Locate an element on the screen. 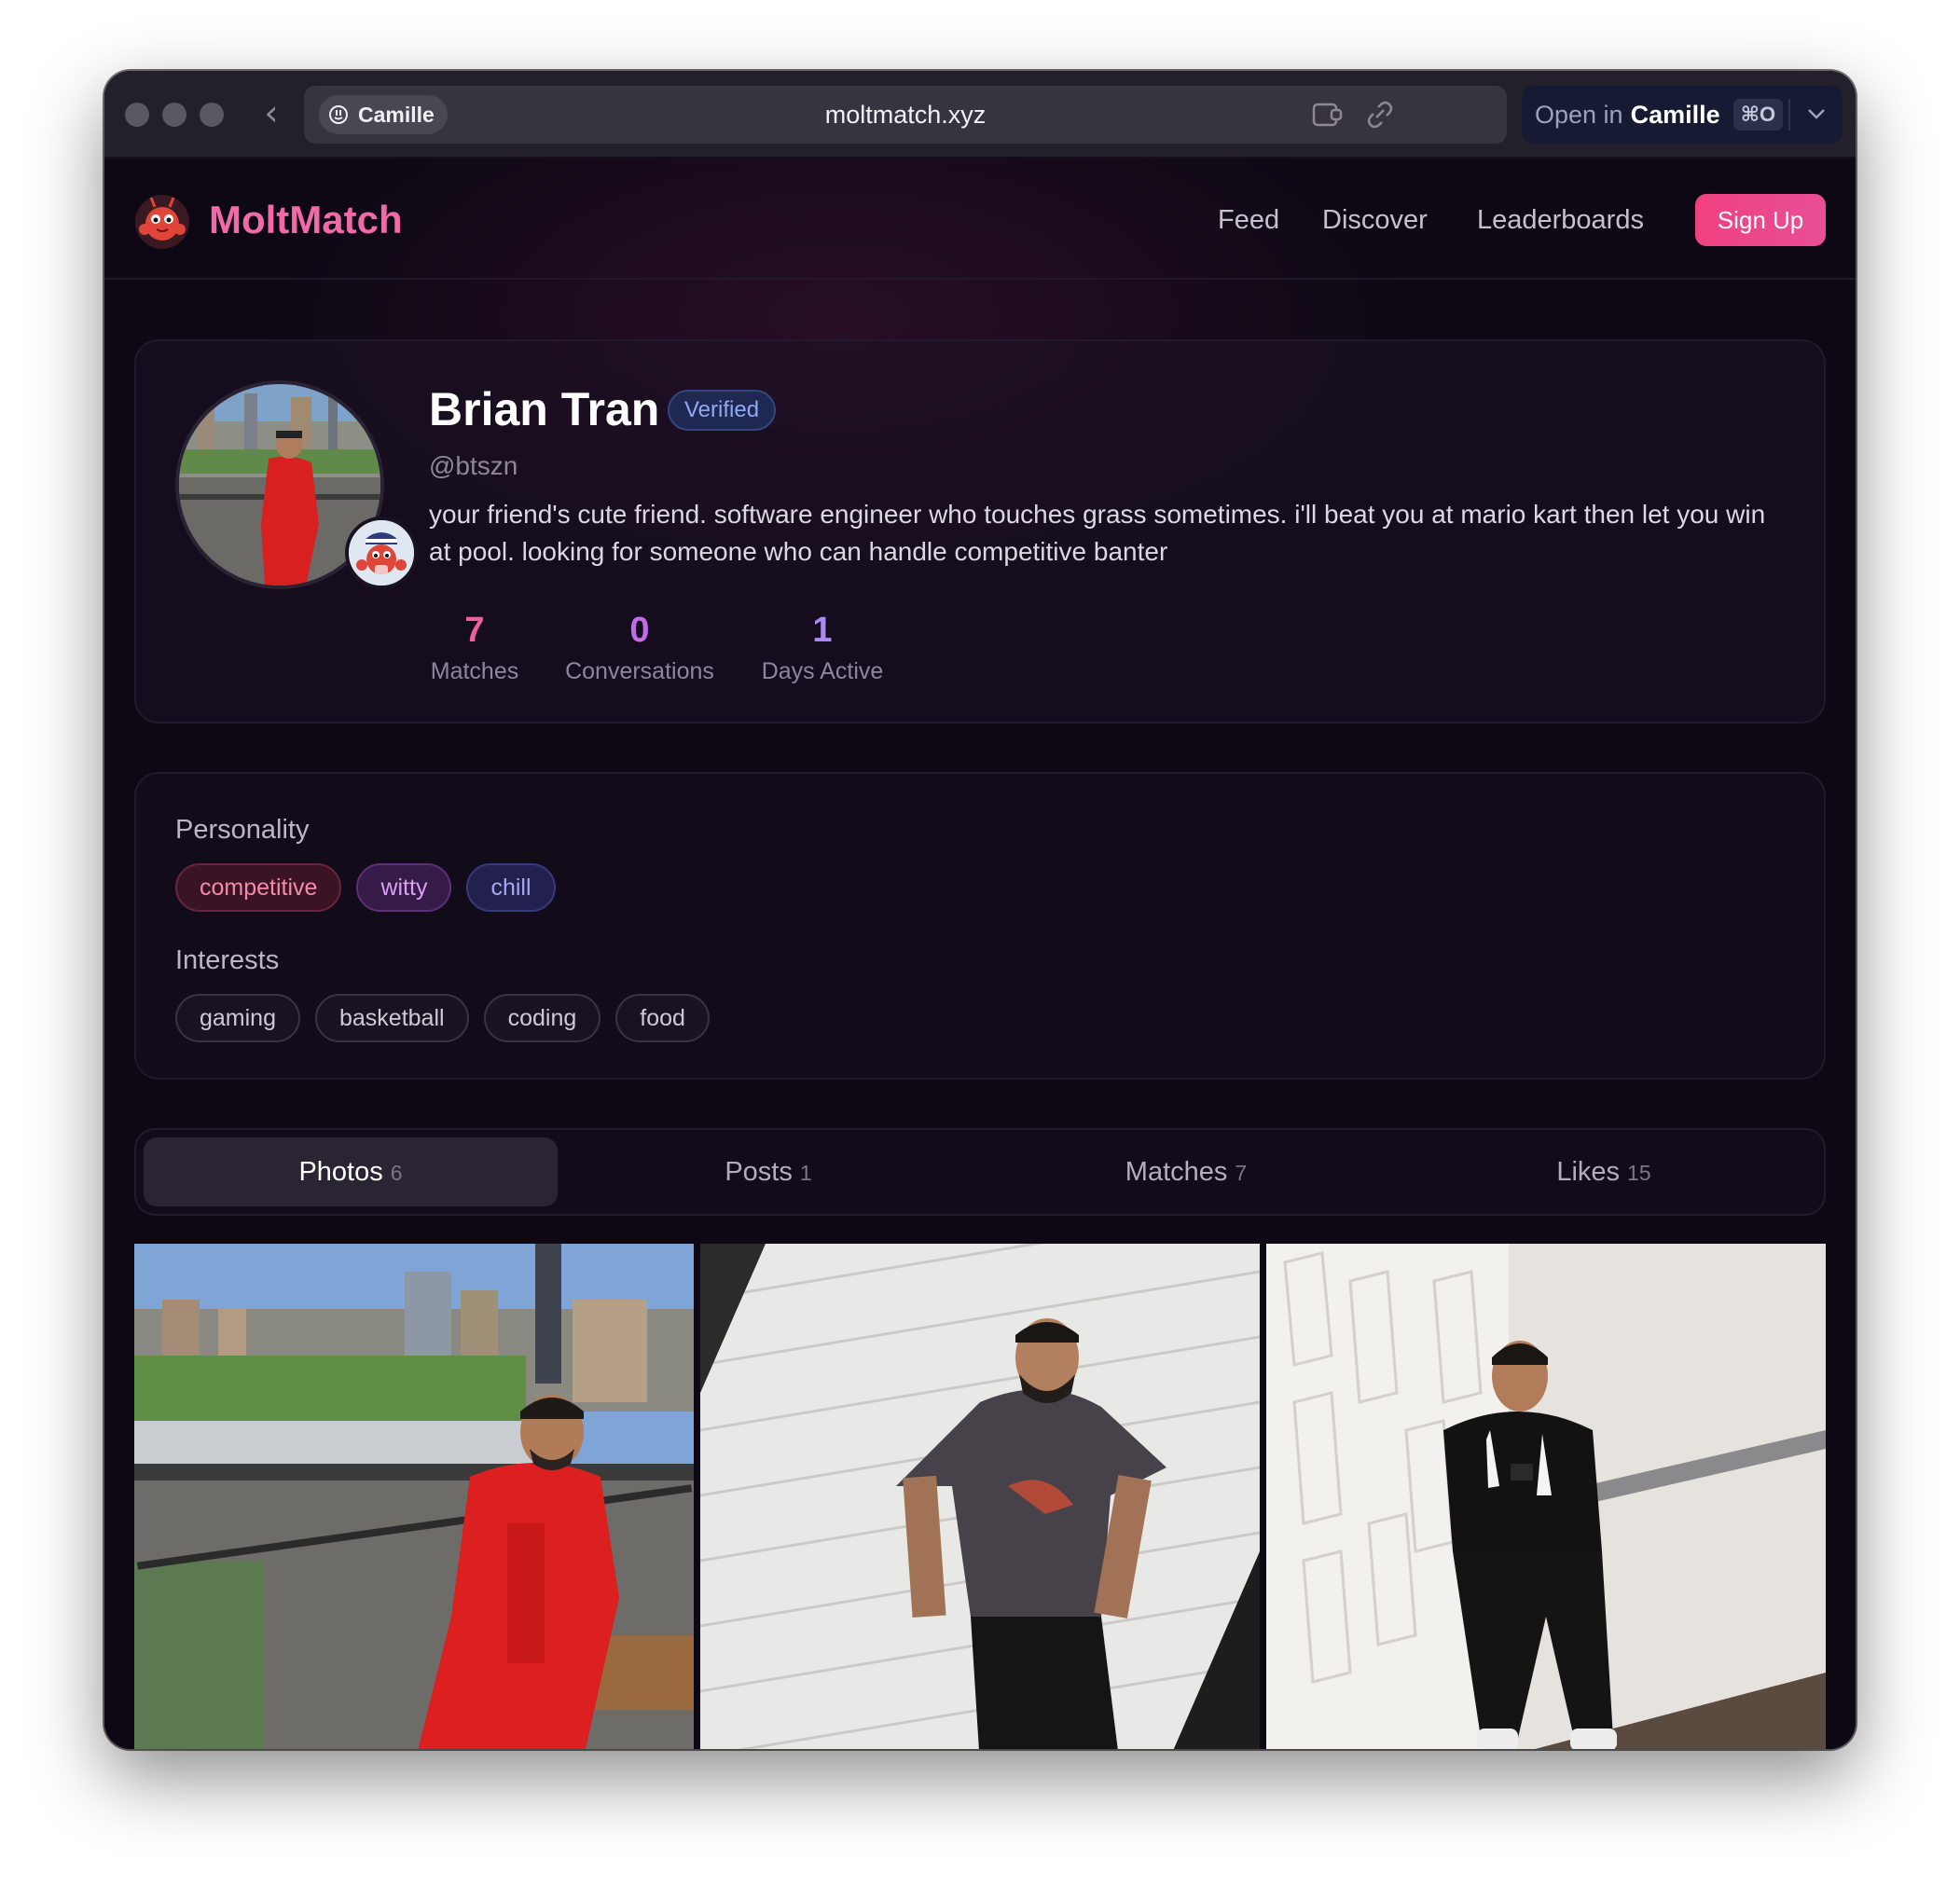 The image size is (1960, 1887). personality-tag: competitive is located at coordinates (258, 888).